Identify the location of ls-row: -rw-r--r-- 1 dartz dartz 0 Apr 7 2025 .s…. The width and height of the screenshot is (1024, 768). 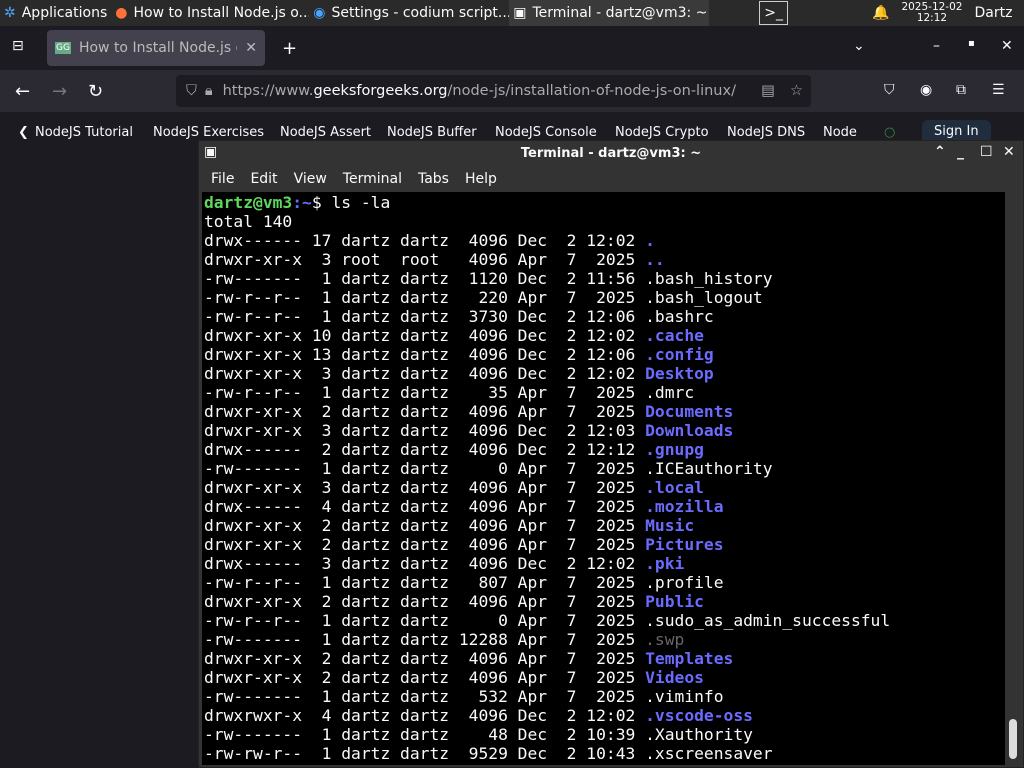
(603, 620).